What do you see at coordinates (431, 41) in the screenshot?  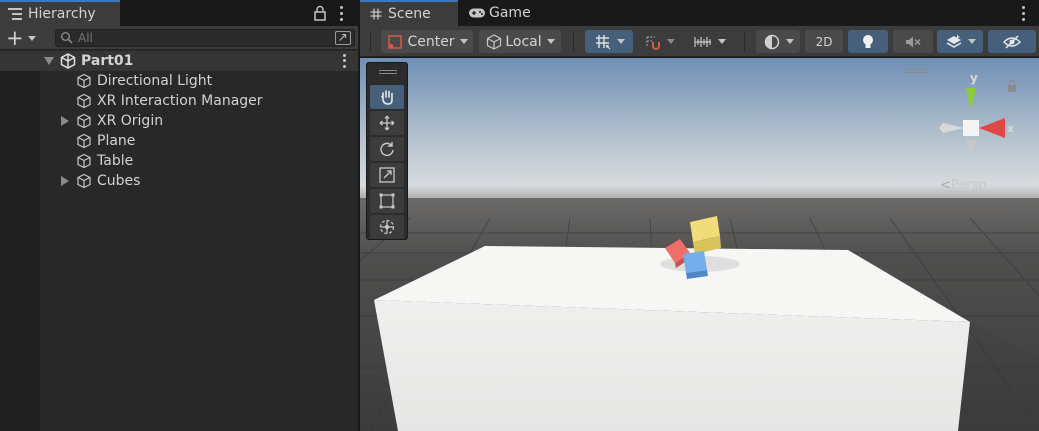 I see `pivot-mode-label: Center` at bounding box center [431, 41].